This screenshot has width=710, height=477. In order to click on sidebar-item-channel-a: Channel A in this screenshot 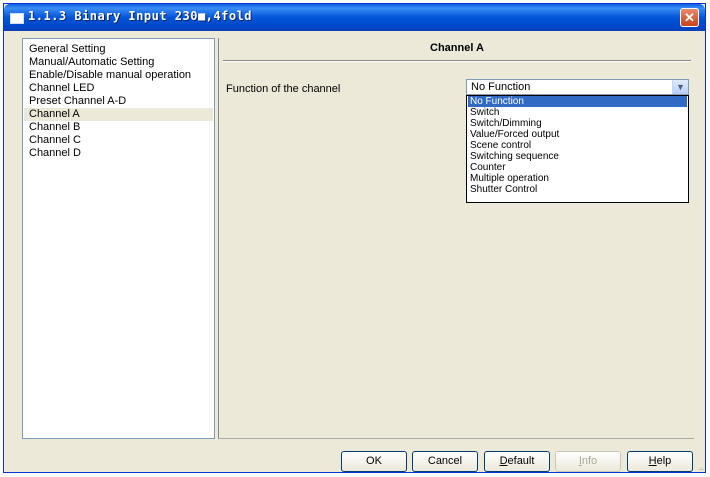, I will do `click(118, 114)`.